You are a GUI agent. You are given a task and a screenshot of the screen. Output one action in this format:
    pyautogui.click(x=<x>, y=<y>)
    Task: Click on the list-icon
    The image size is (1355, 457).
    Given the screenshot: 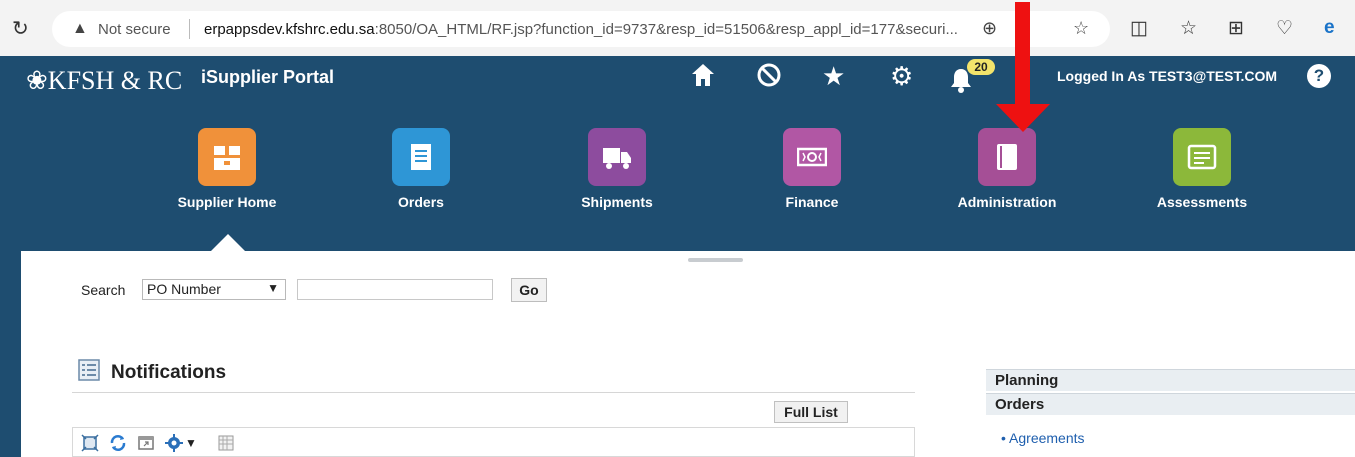 What is the action you would take?
    pyautogui.click(x=89, y=370)
    